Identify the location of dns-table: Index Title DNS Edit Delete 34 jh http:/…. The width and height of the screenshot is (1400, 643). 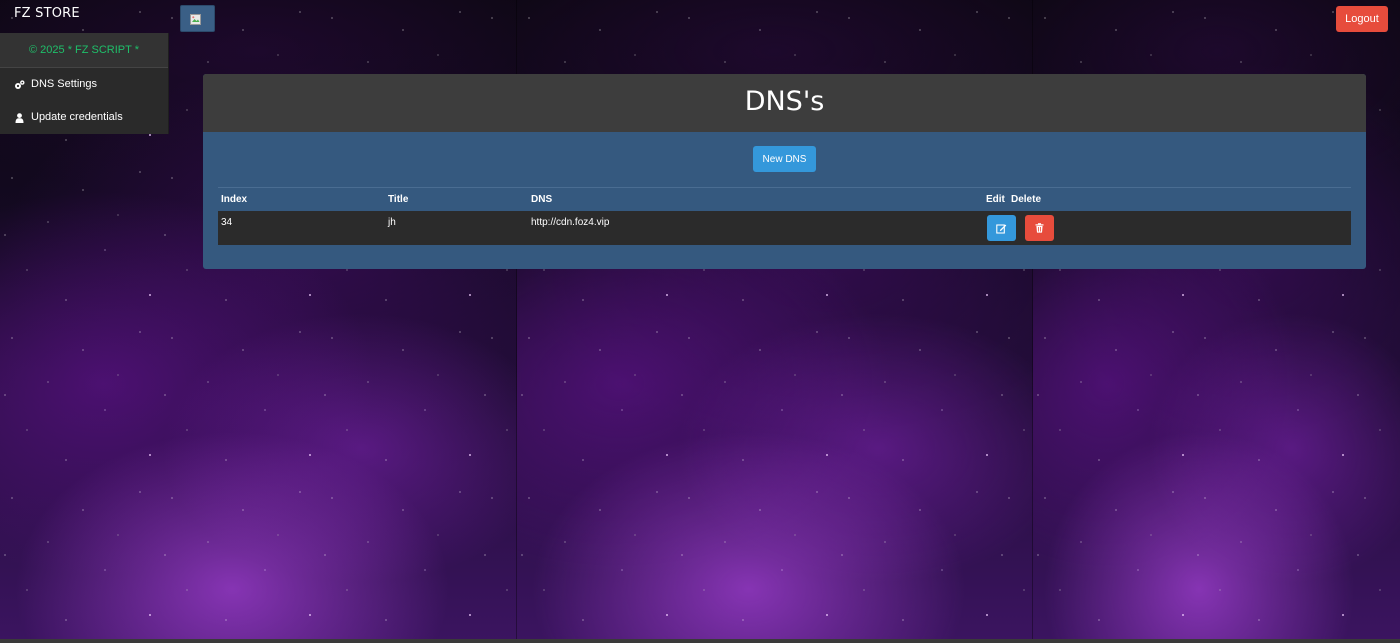
(784, 216).